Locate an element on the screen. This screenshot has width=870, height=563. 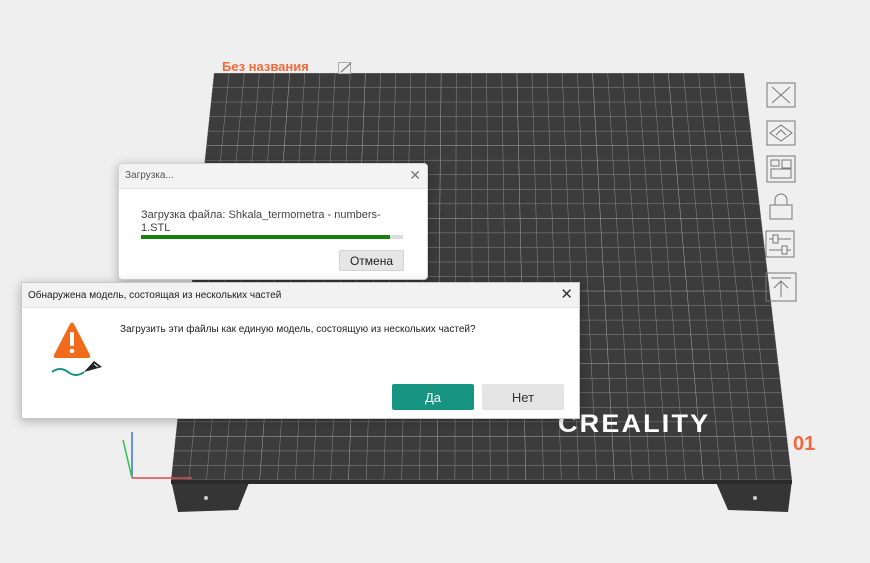
yes-button: Да is located at coordinates (433, 397).